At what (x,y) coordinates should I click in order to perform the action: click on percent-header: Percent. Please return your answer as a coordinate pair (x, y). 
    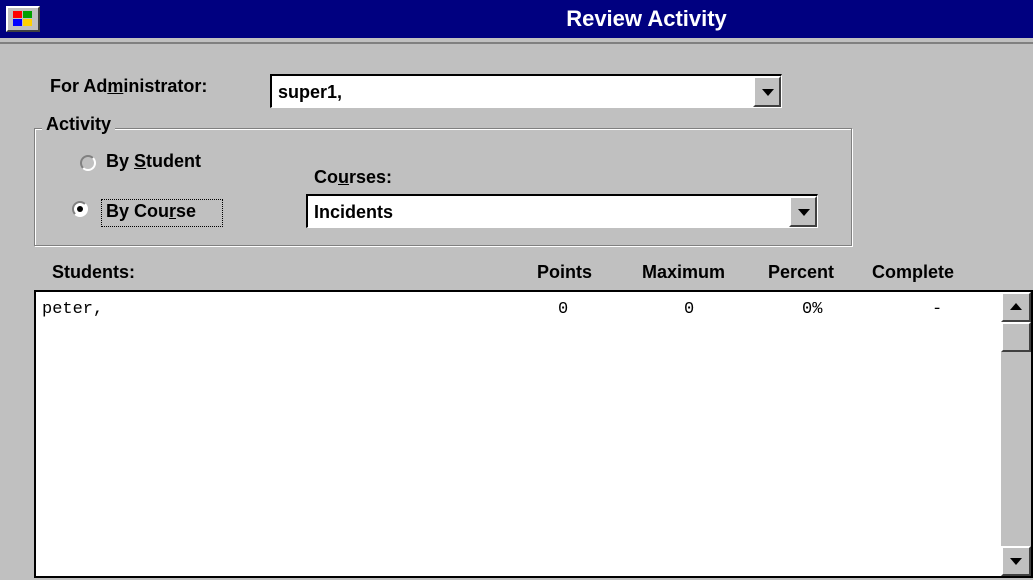
    Looking at the image, I should click on (801, 272).